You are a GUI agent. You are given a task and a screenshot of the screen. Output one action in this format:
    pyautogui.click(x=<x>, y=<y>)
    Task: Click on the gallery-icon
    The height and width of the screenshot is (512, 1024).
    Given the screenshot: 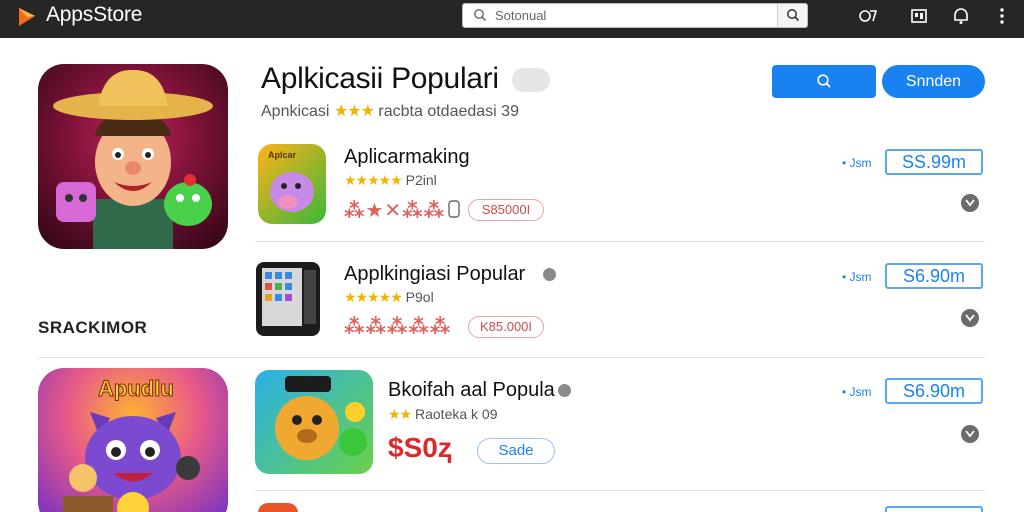 What is the action you would take?
    pyautogui.click(x=919, y=16)
    